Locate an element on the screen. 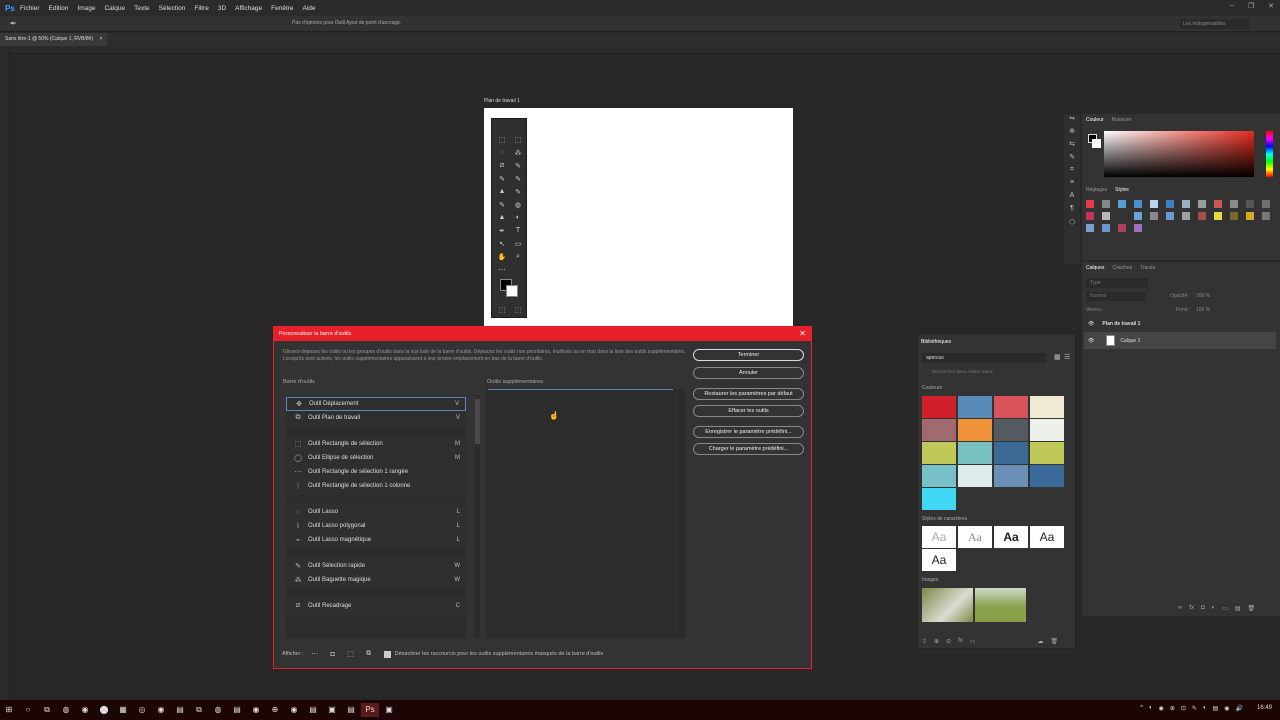  spotify-icon: ◉ is located at coordinates (294, 710).